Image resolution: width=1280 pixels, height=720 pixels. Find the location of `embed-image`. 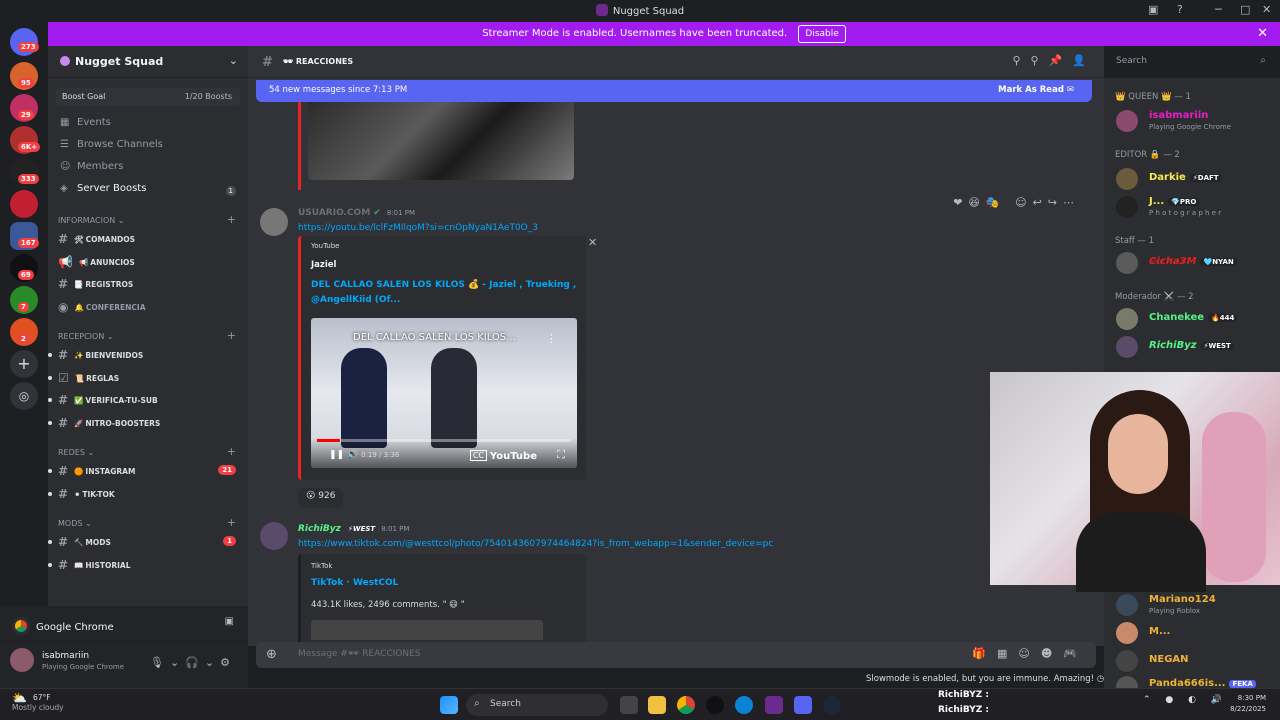

embed-image is located at coordinates (441, 139).